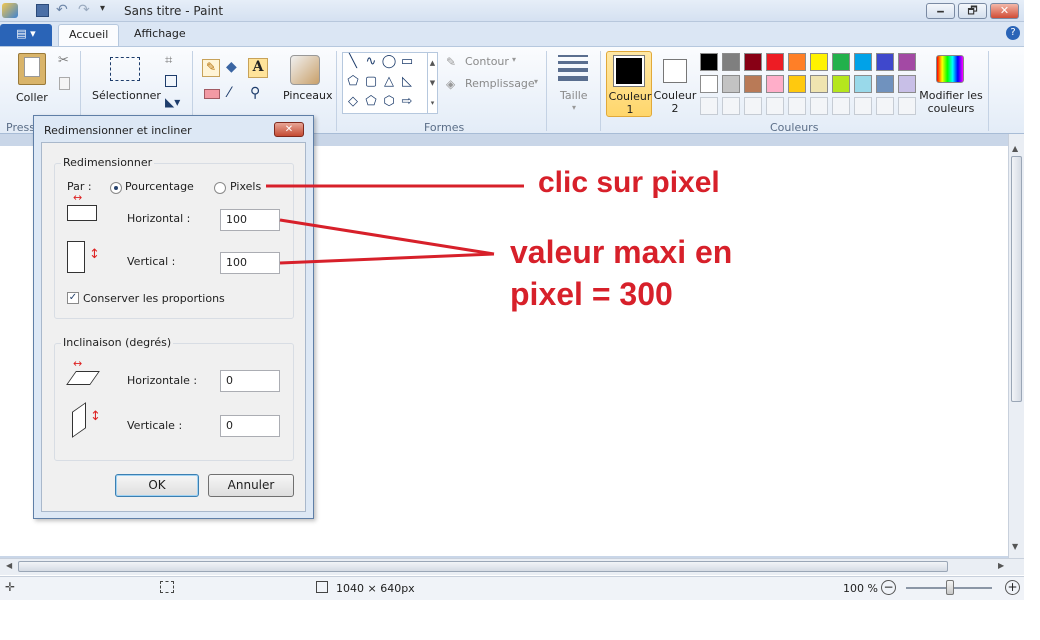 The height and width of the screenshot is (640, 1040). I want to click on annotation-max-value-line1: valeur maxi en, so click(621, 252).